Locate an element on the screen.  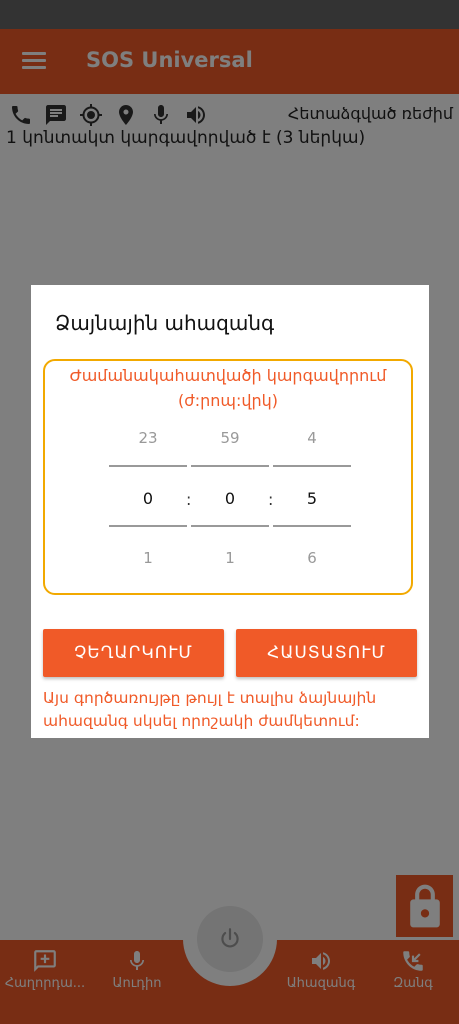
seconds-value: 5 is located at coordinates (312, 498).